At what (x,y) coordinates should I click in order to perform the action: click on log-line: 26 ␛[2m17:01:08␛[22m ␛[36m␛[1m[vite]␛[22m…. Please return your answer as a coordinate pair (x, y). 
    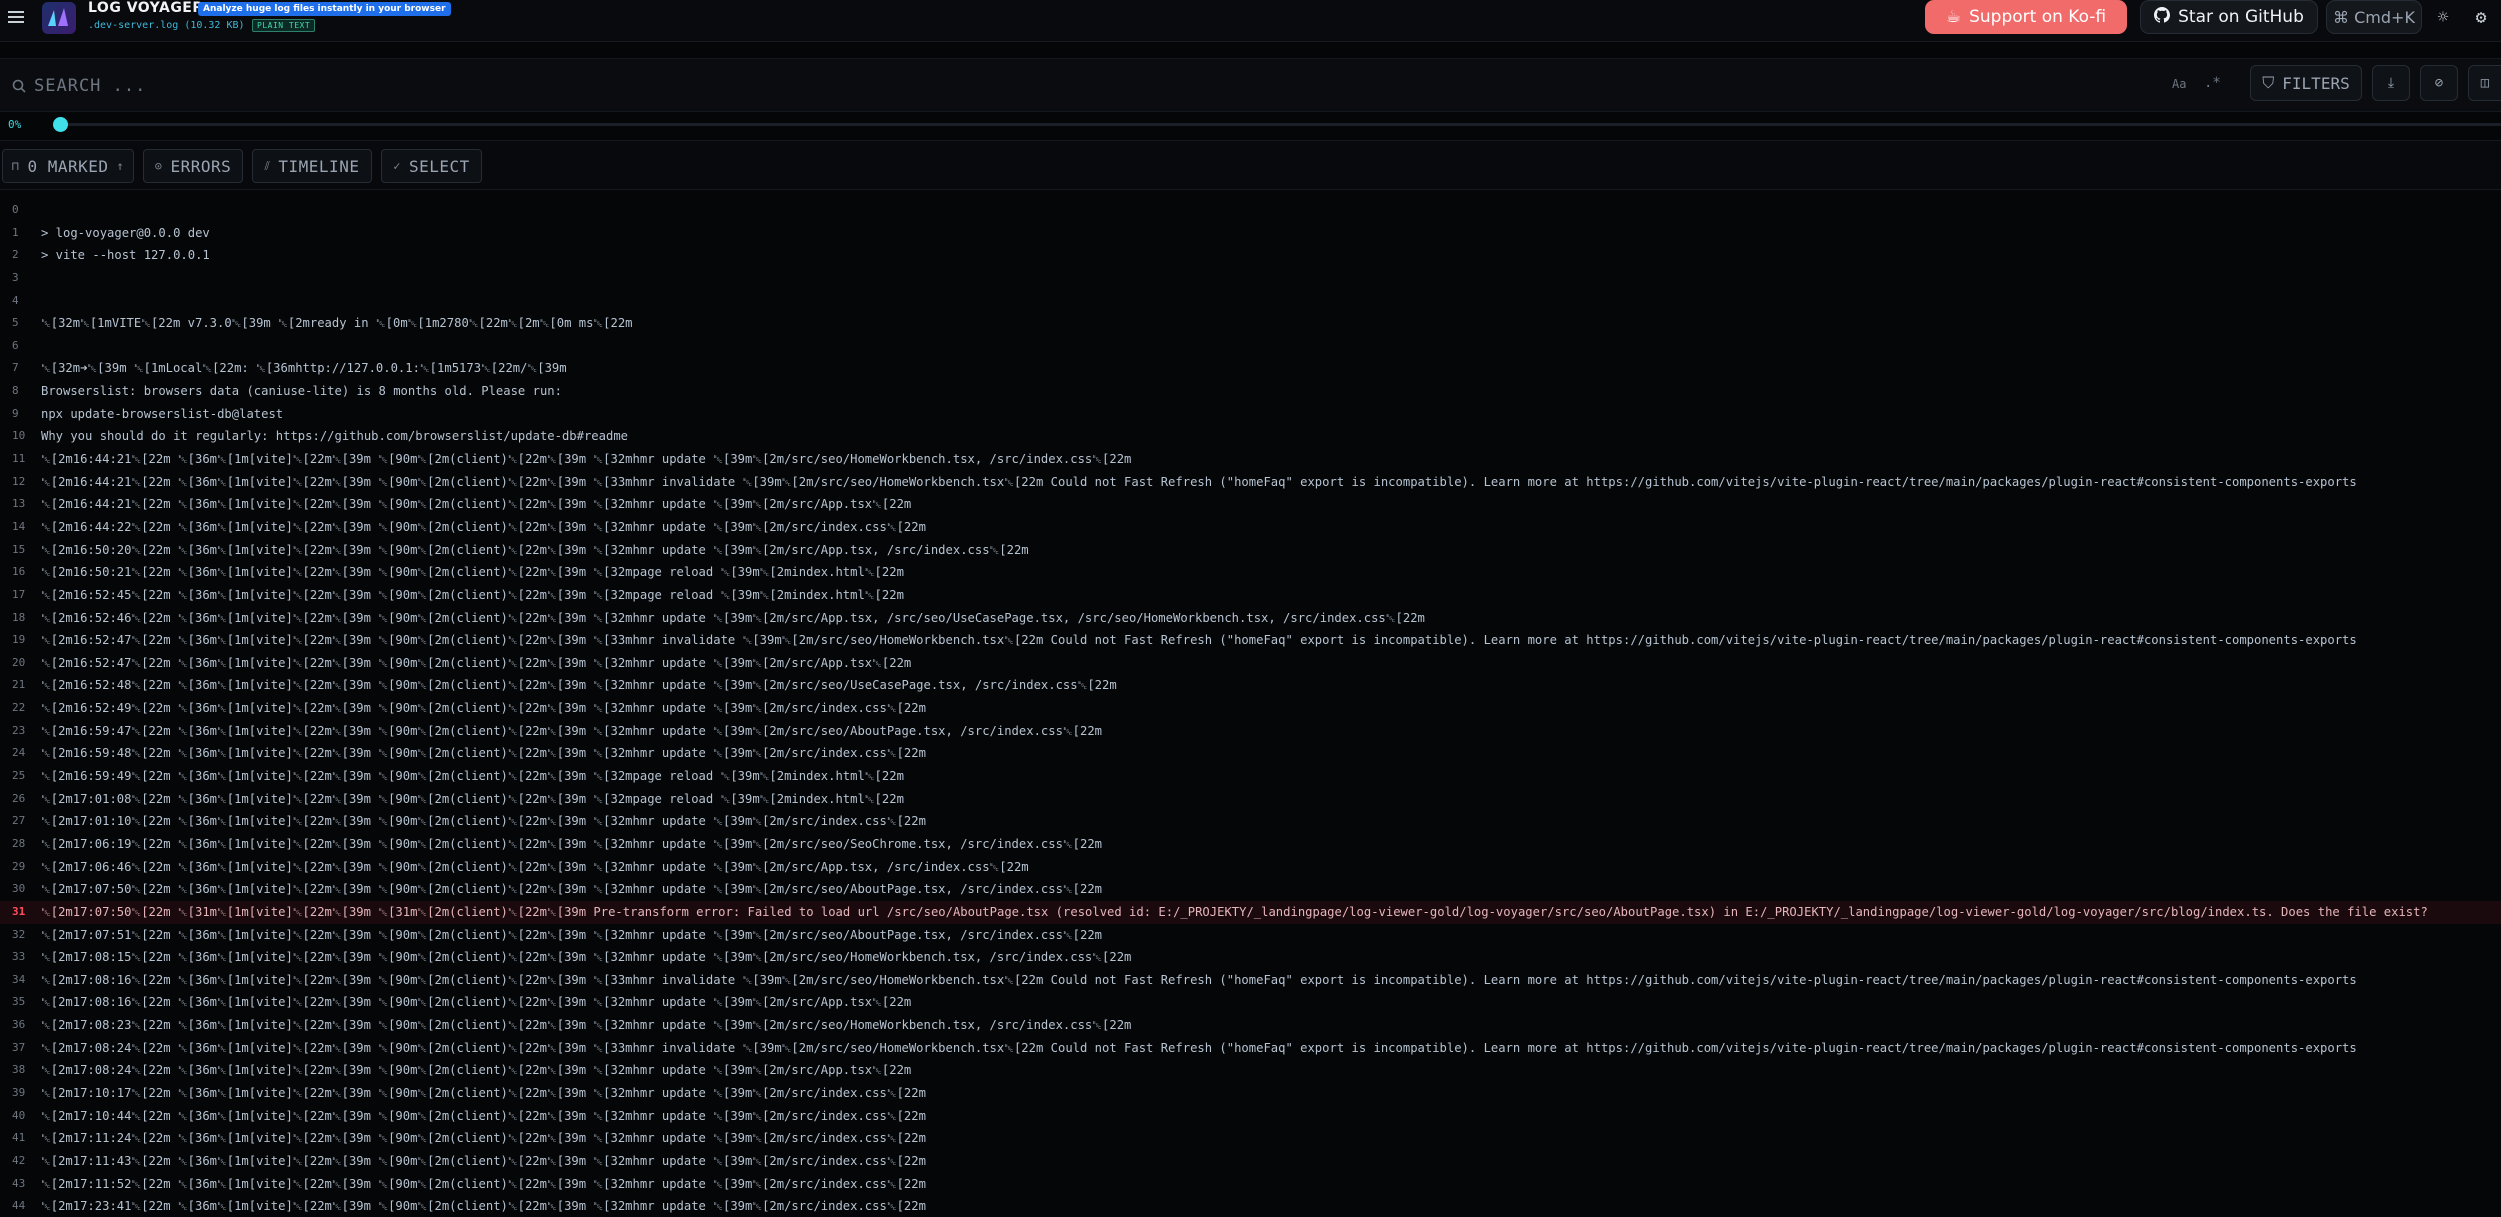
    Looking at the image, I should click on (1250, 799).